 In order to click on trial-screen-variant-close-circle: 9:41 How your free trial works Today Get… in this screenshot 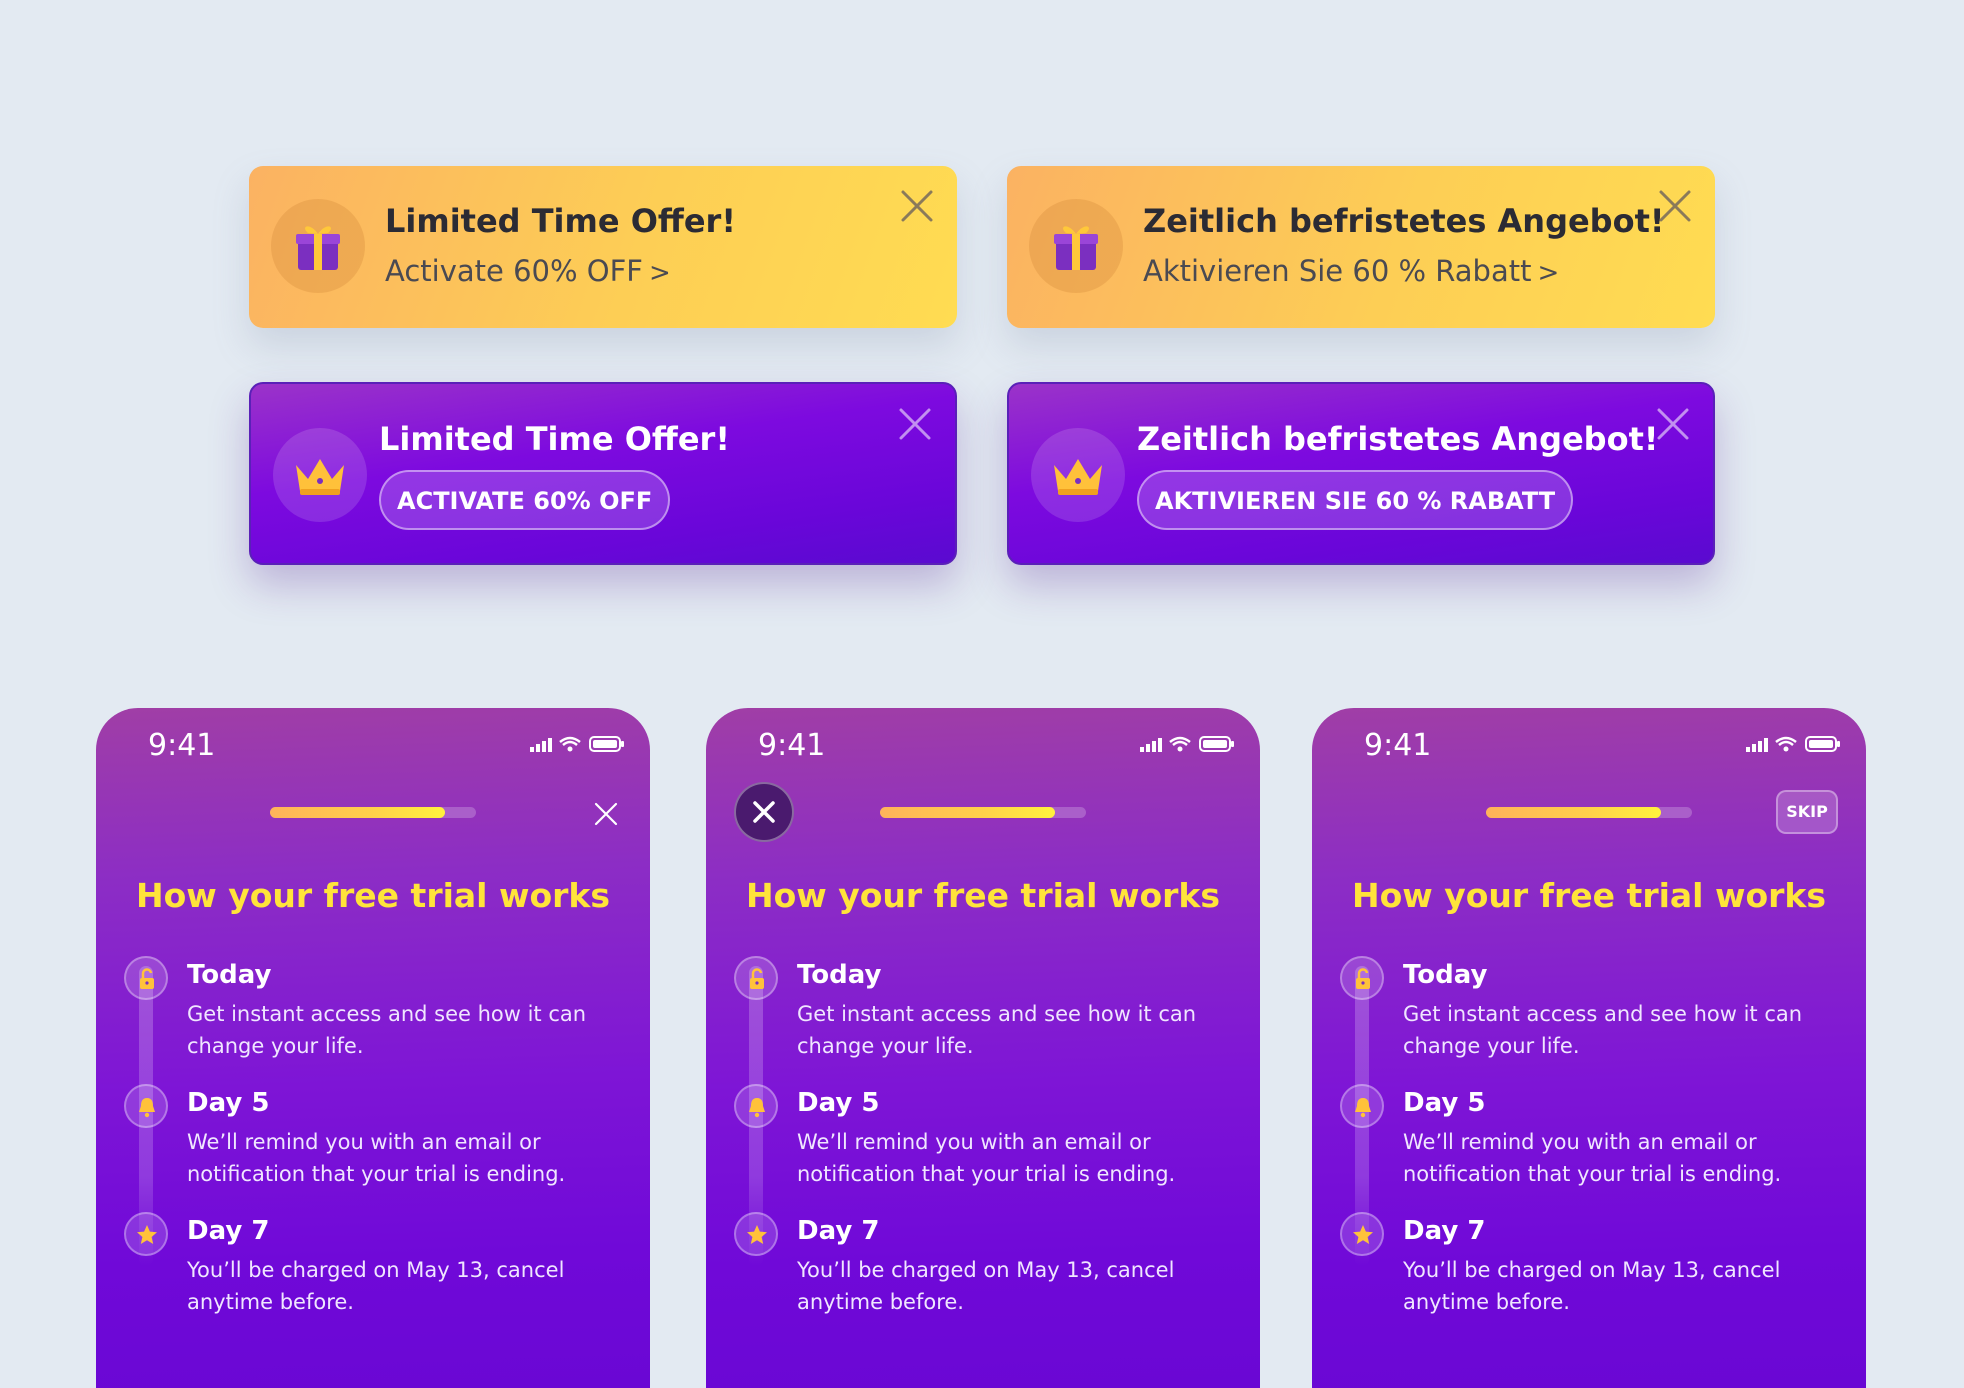, I will do `click(983, 1048)`.